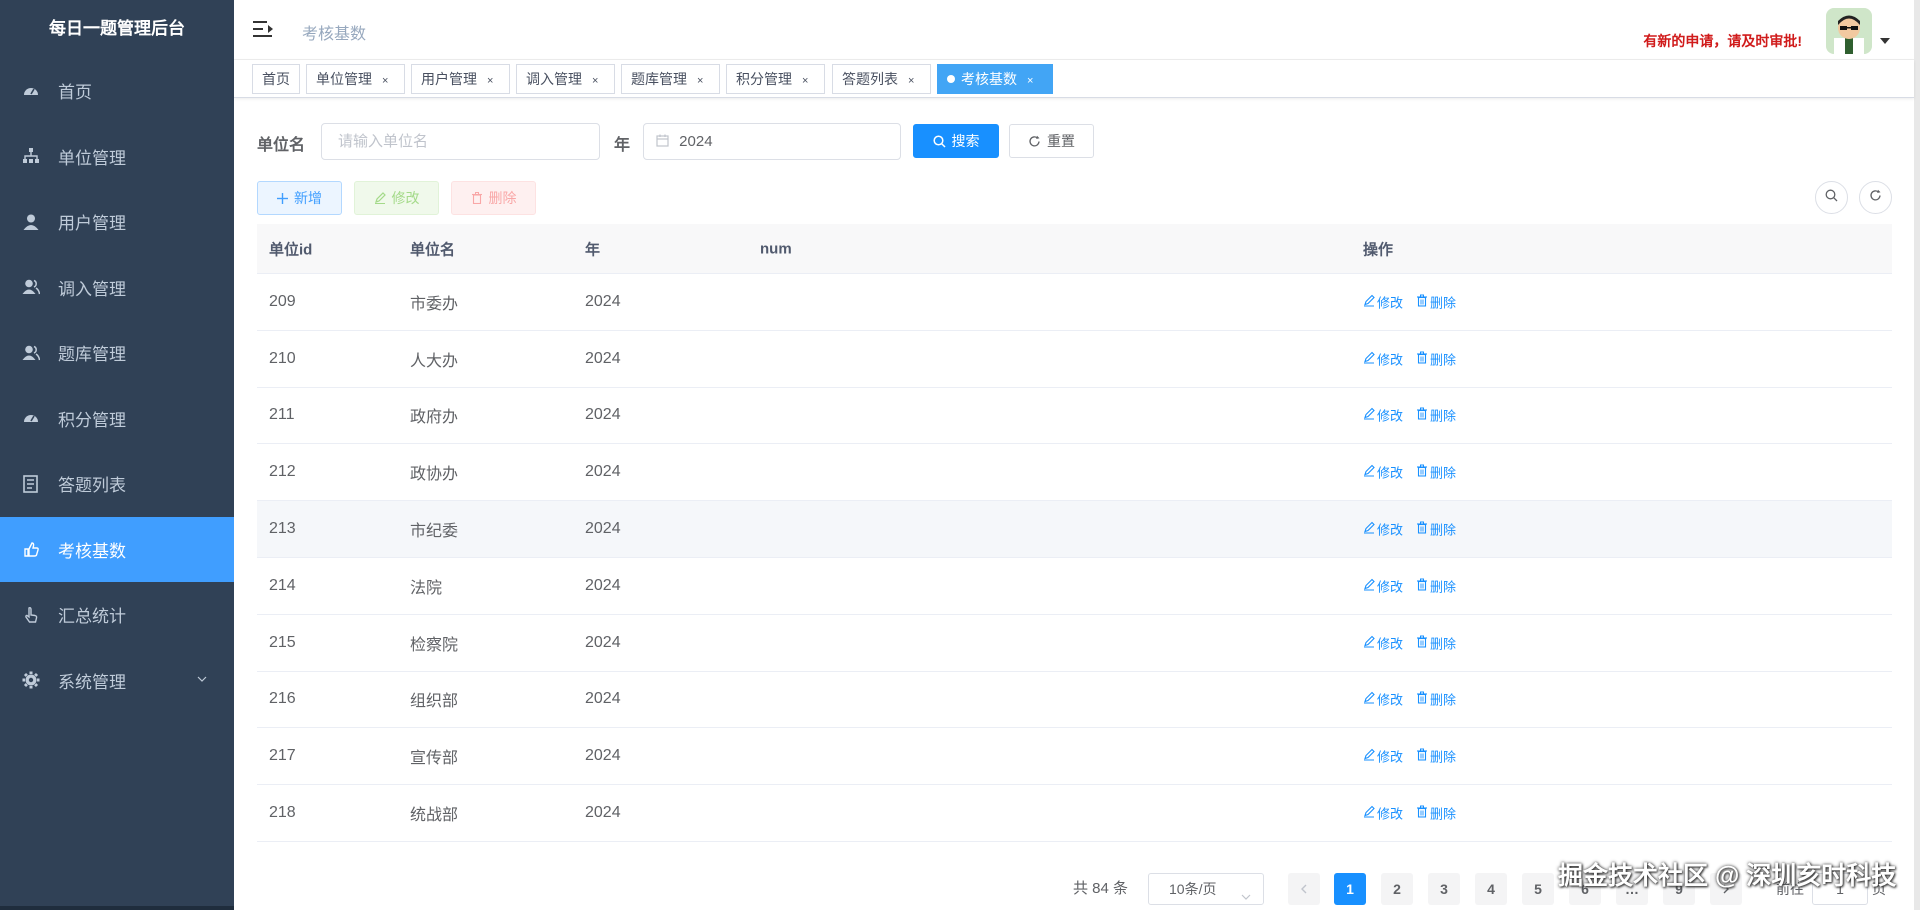 The image size is (1920, 910). I want to click on page-size-select: 10条/页, so click(1206, 889).